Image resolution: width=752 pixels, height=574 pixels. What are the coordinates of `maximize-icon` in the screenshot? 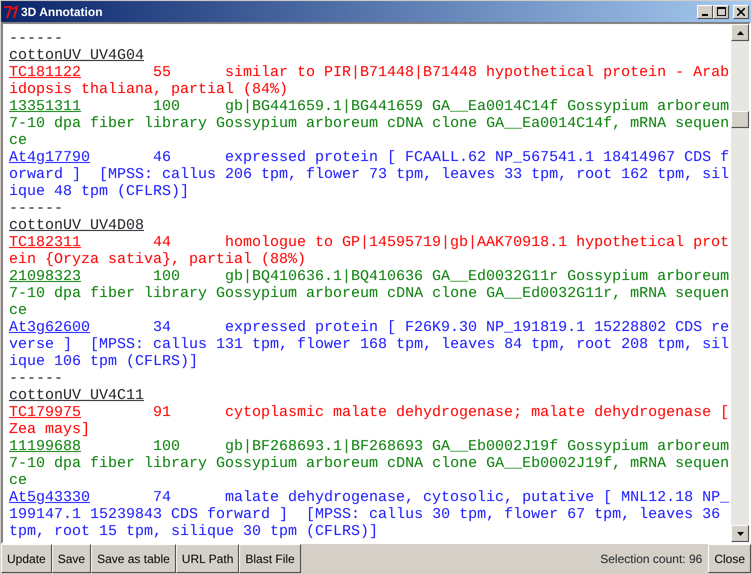 It's located at (721, 11).